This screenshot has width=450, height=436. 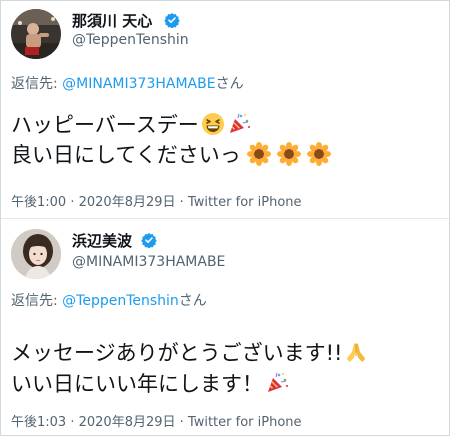 I want to click on reply-to-link: @TeppenTenshin, so click(x=120, y=301).